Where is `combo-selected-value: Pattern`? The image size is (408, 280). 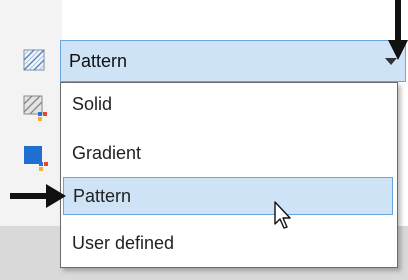
combo-selected-value: Pattern is located at coordinates (98, 60).